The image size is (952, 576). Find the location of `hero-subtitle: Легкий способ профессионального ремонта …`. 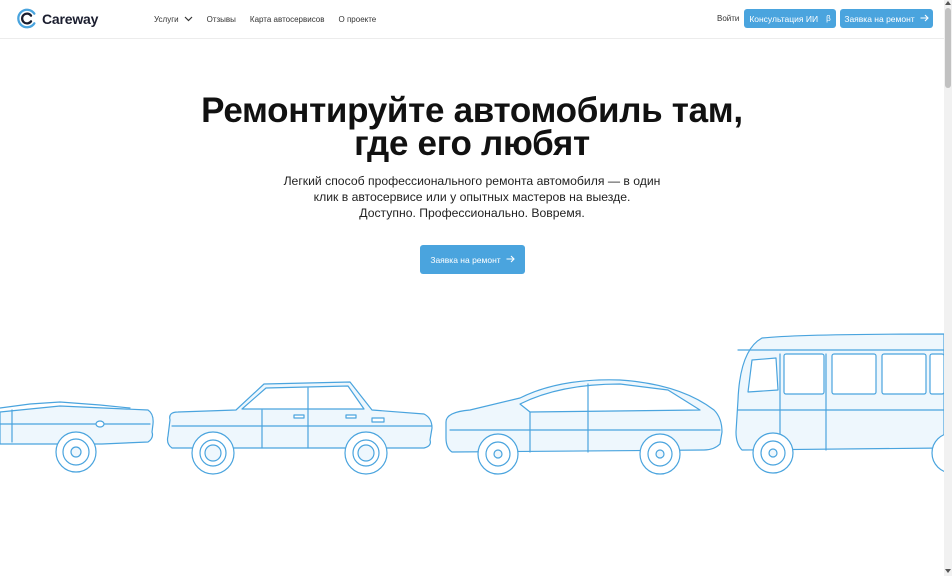

hero-subtitle: Легкий способ профессионального ремонта … is located at coordinates (472, 197).